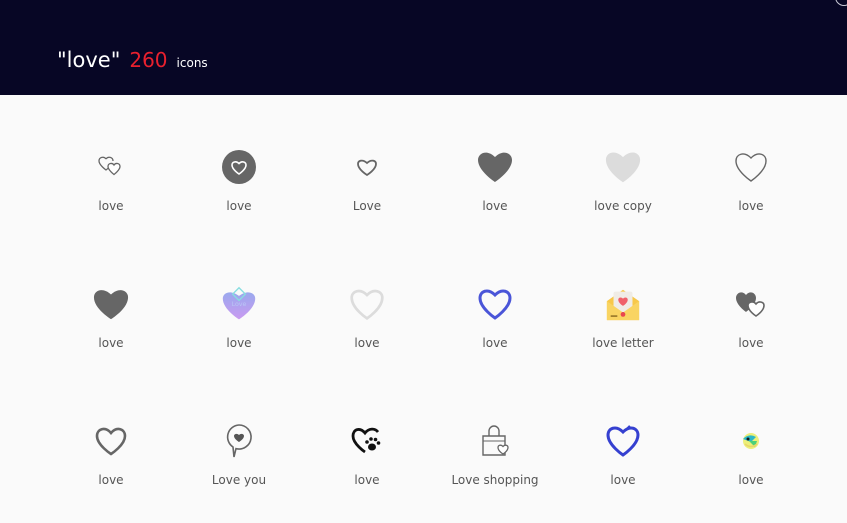  Describe the element at coordinates (89, 60) in the screenshot. I see `search-query: "love"` at that location.